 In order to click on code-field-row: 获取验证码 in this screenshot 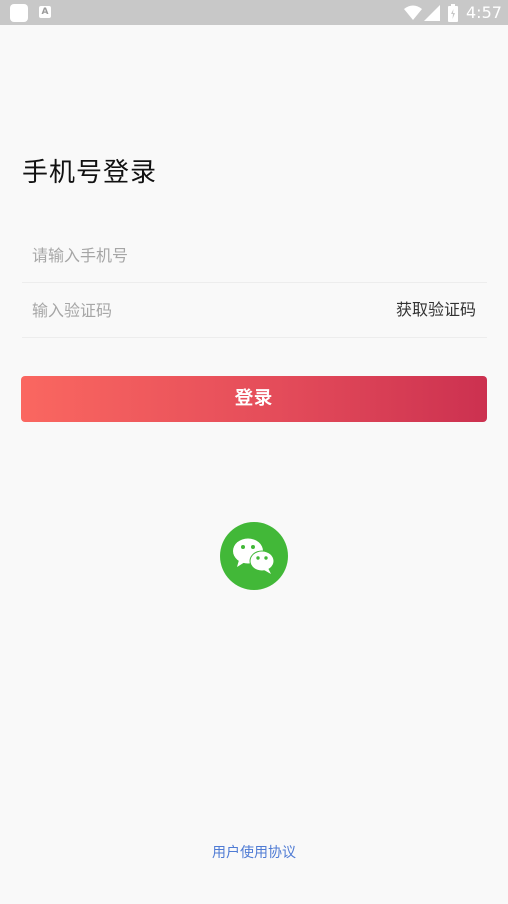, I will do `click(254, 310)`.